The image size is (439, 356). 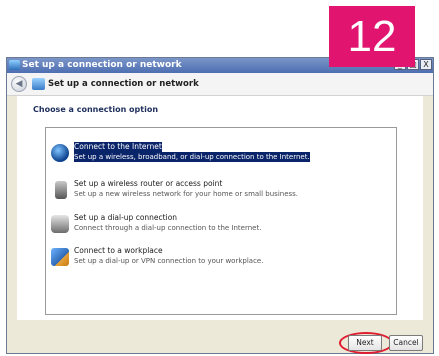 I want to click on option-title: Set up a wireless router or access point, so click(x=148, y=183).